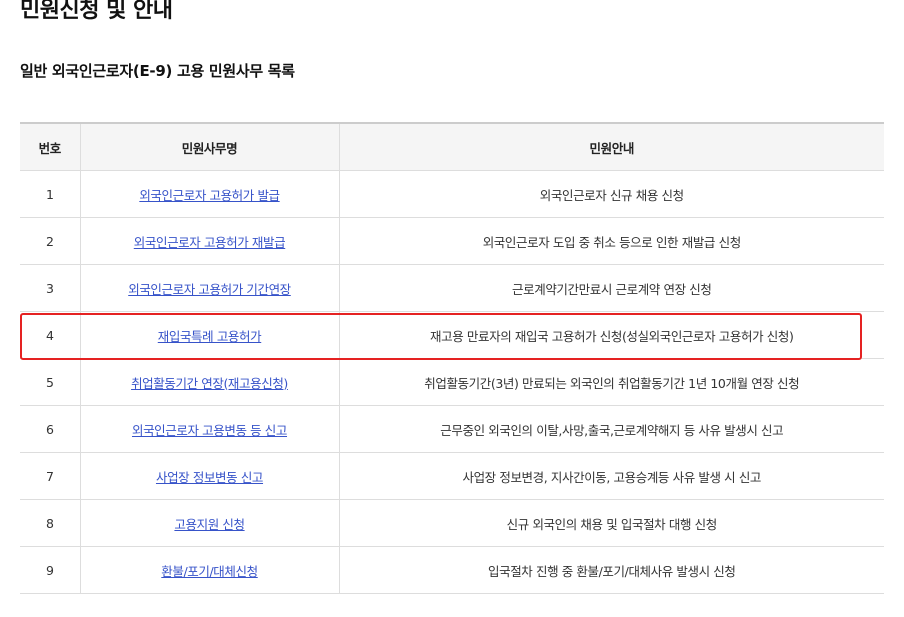 The image size is (904, 617). I want to click on row-guide: 입국절차 진행 중 환불/포기/대체사유 발생시 신청, so click(611, 570).